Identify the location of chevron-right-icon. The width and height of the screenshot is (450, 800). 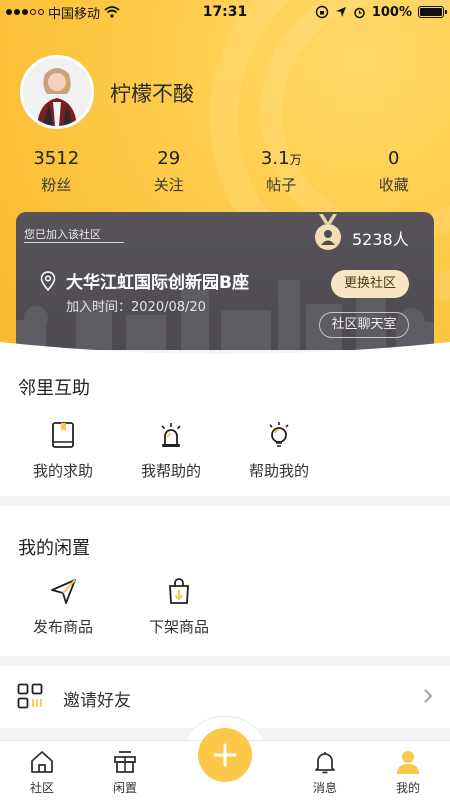
(428, 696).